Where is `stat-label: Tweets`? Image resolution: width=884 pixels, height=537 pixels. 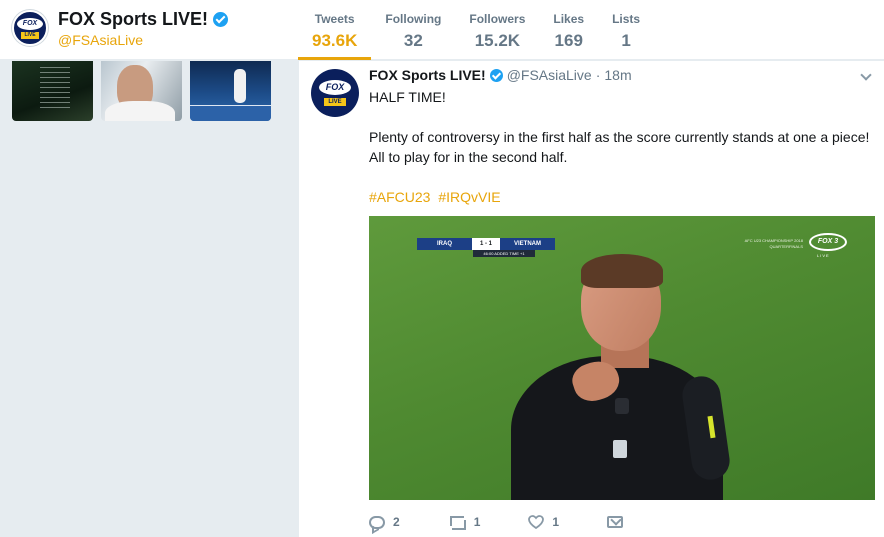 stat-label: Tweets is located at coordinates (334, 19).